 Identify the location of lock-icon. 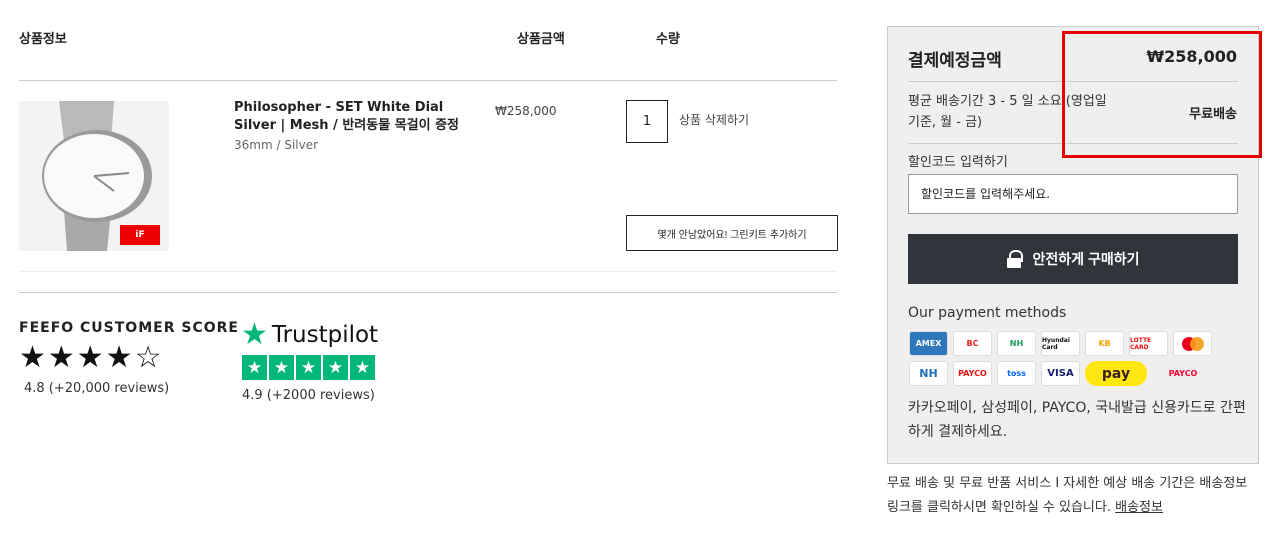
(1014, 259).